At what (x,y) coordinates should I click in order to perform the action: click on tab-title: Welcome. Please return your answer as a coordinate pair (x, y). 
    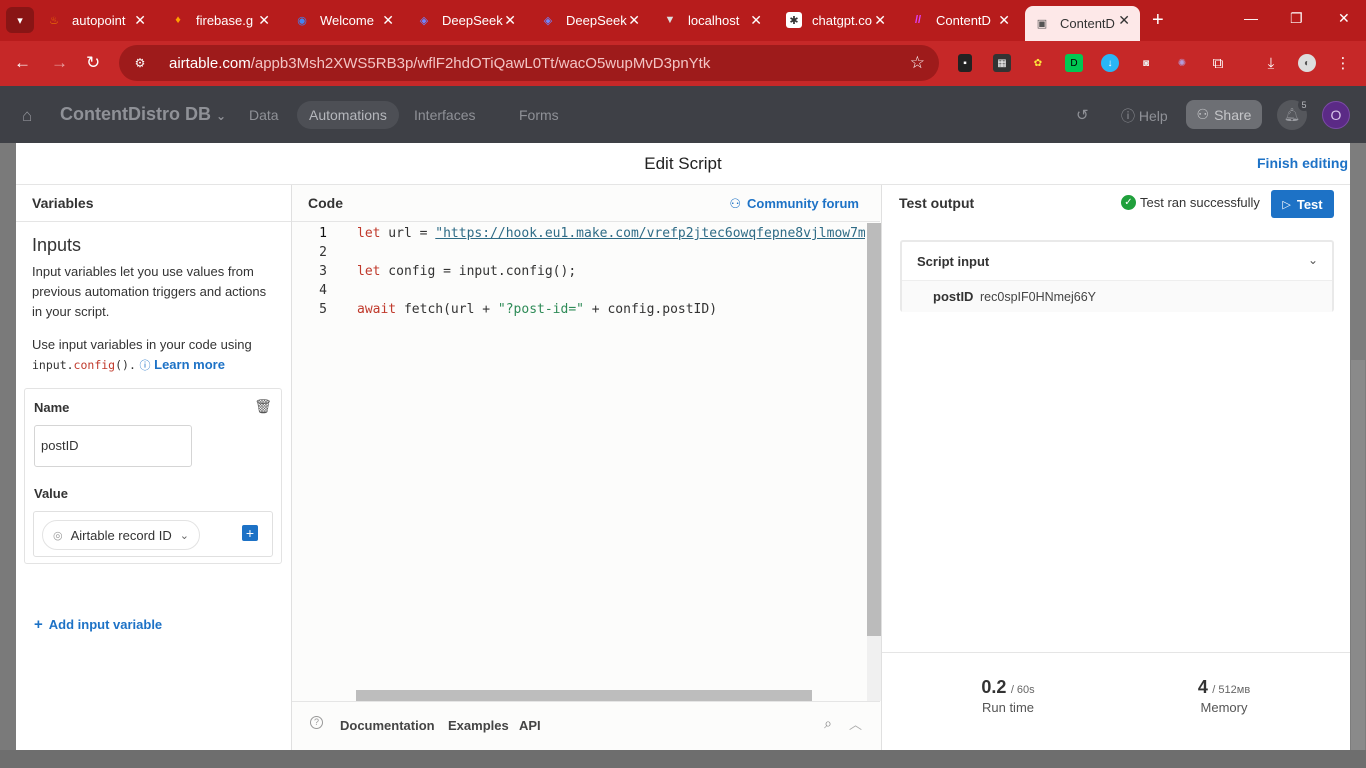
    Looking at the image, I should click on (347, 20).